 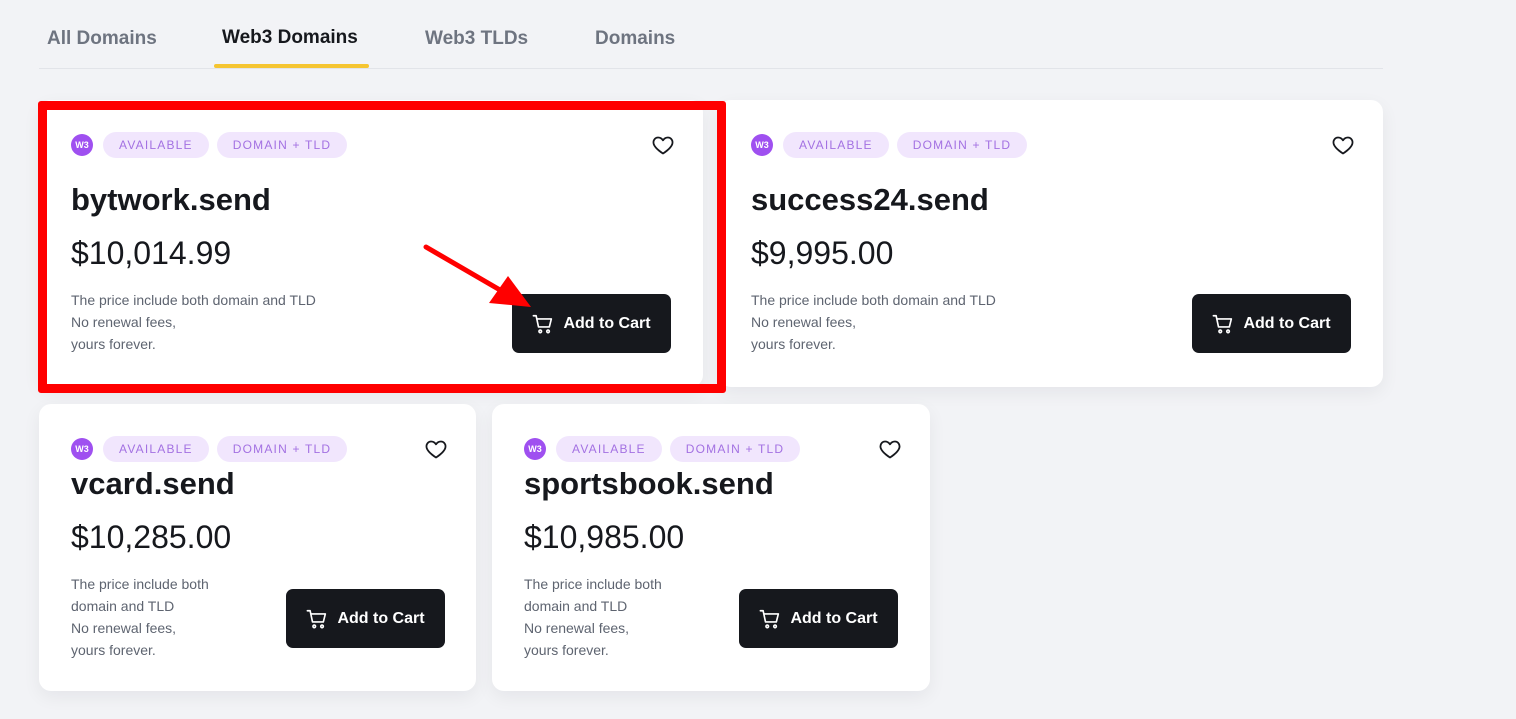 What do you see at coordinates (604, 537) in the screenshot?
I see `domain-price: $10,985.00` at bounding box center [604, 537].